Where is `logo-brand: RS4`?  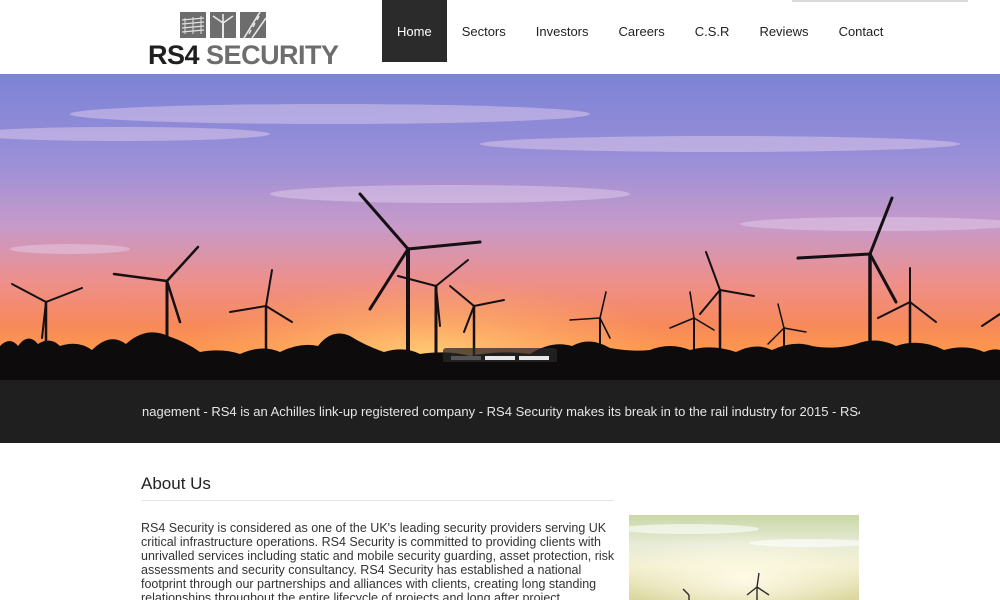
logo-brand: RS4 is located at coordinates (174, 55).